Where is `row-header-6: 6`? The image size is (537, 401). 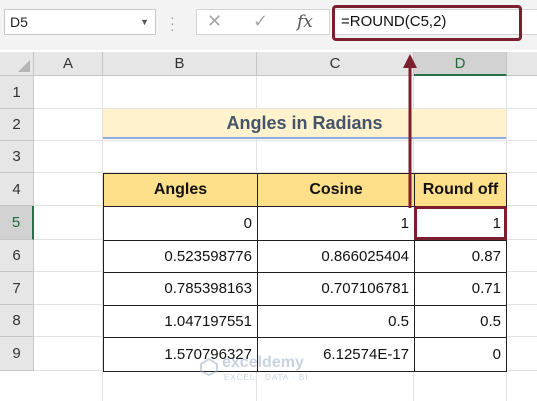
row-header-6: 6 is located at coordinates (17, 256).